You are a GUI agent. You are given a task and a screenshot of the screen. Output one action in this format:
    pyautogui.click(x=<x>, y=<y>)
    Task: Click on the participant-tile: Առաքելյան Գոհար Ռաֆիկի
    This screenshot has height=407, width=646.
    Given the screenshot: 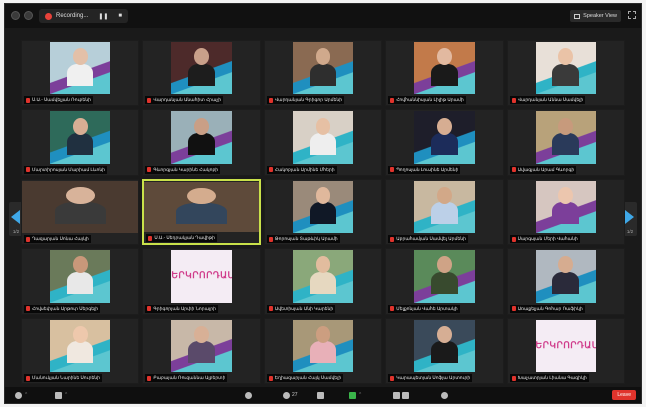 What is the action you would take?
    pyautogui.click(x=565, y=281)
    